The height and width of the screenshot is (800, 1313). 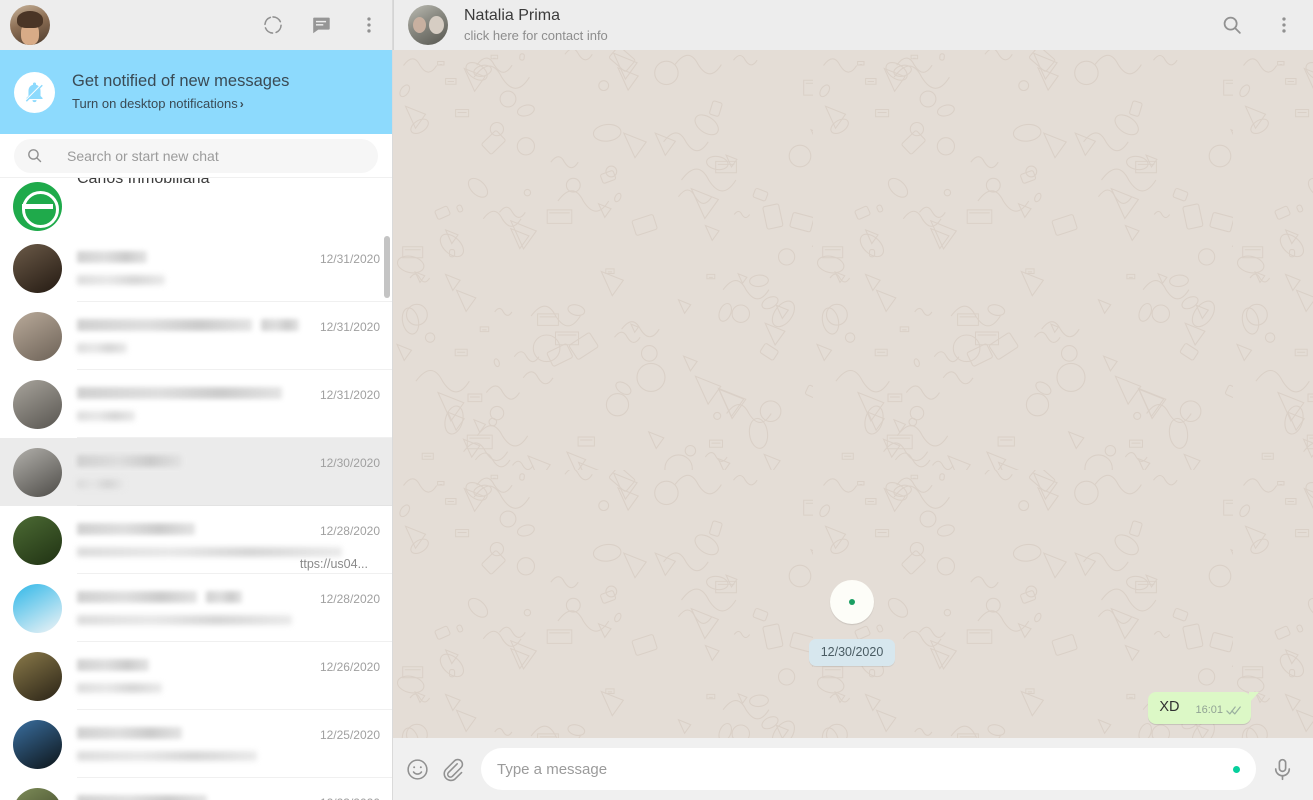 What do you see at coordinates (387, 489) in the screenshot?
I see `chat-list-scrollbar` at bounding box center [387, 489].